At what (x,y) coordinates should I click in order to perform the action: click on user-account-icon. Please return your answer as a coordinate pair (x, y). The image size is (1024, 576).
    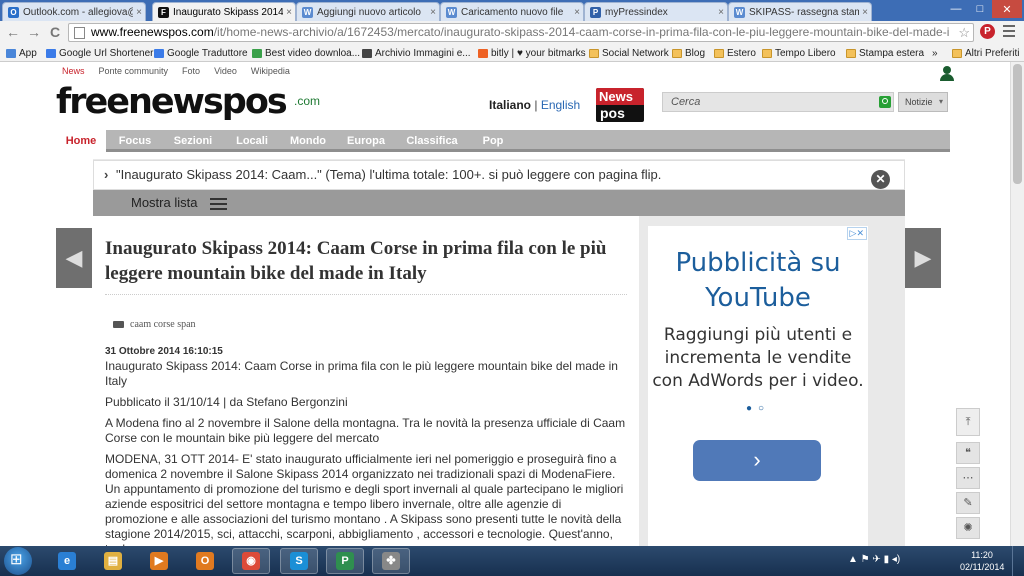
    Looking at the image, I should click on (947, 74).